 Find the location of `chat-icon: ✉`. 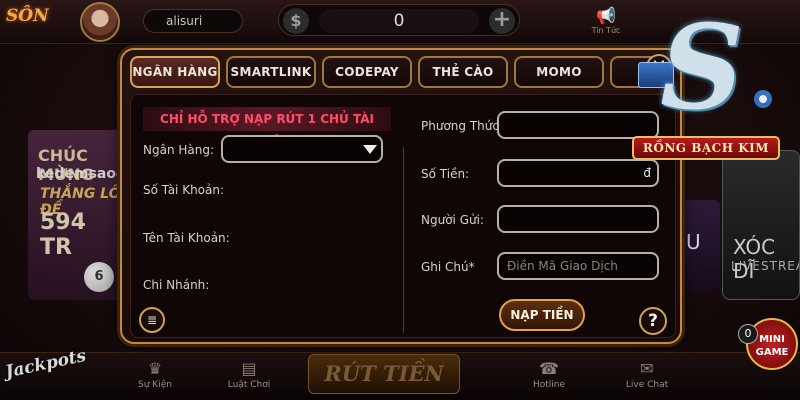

chat-icon: ✉ is located at coordinates (647, 368).